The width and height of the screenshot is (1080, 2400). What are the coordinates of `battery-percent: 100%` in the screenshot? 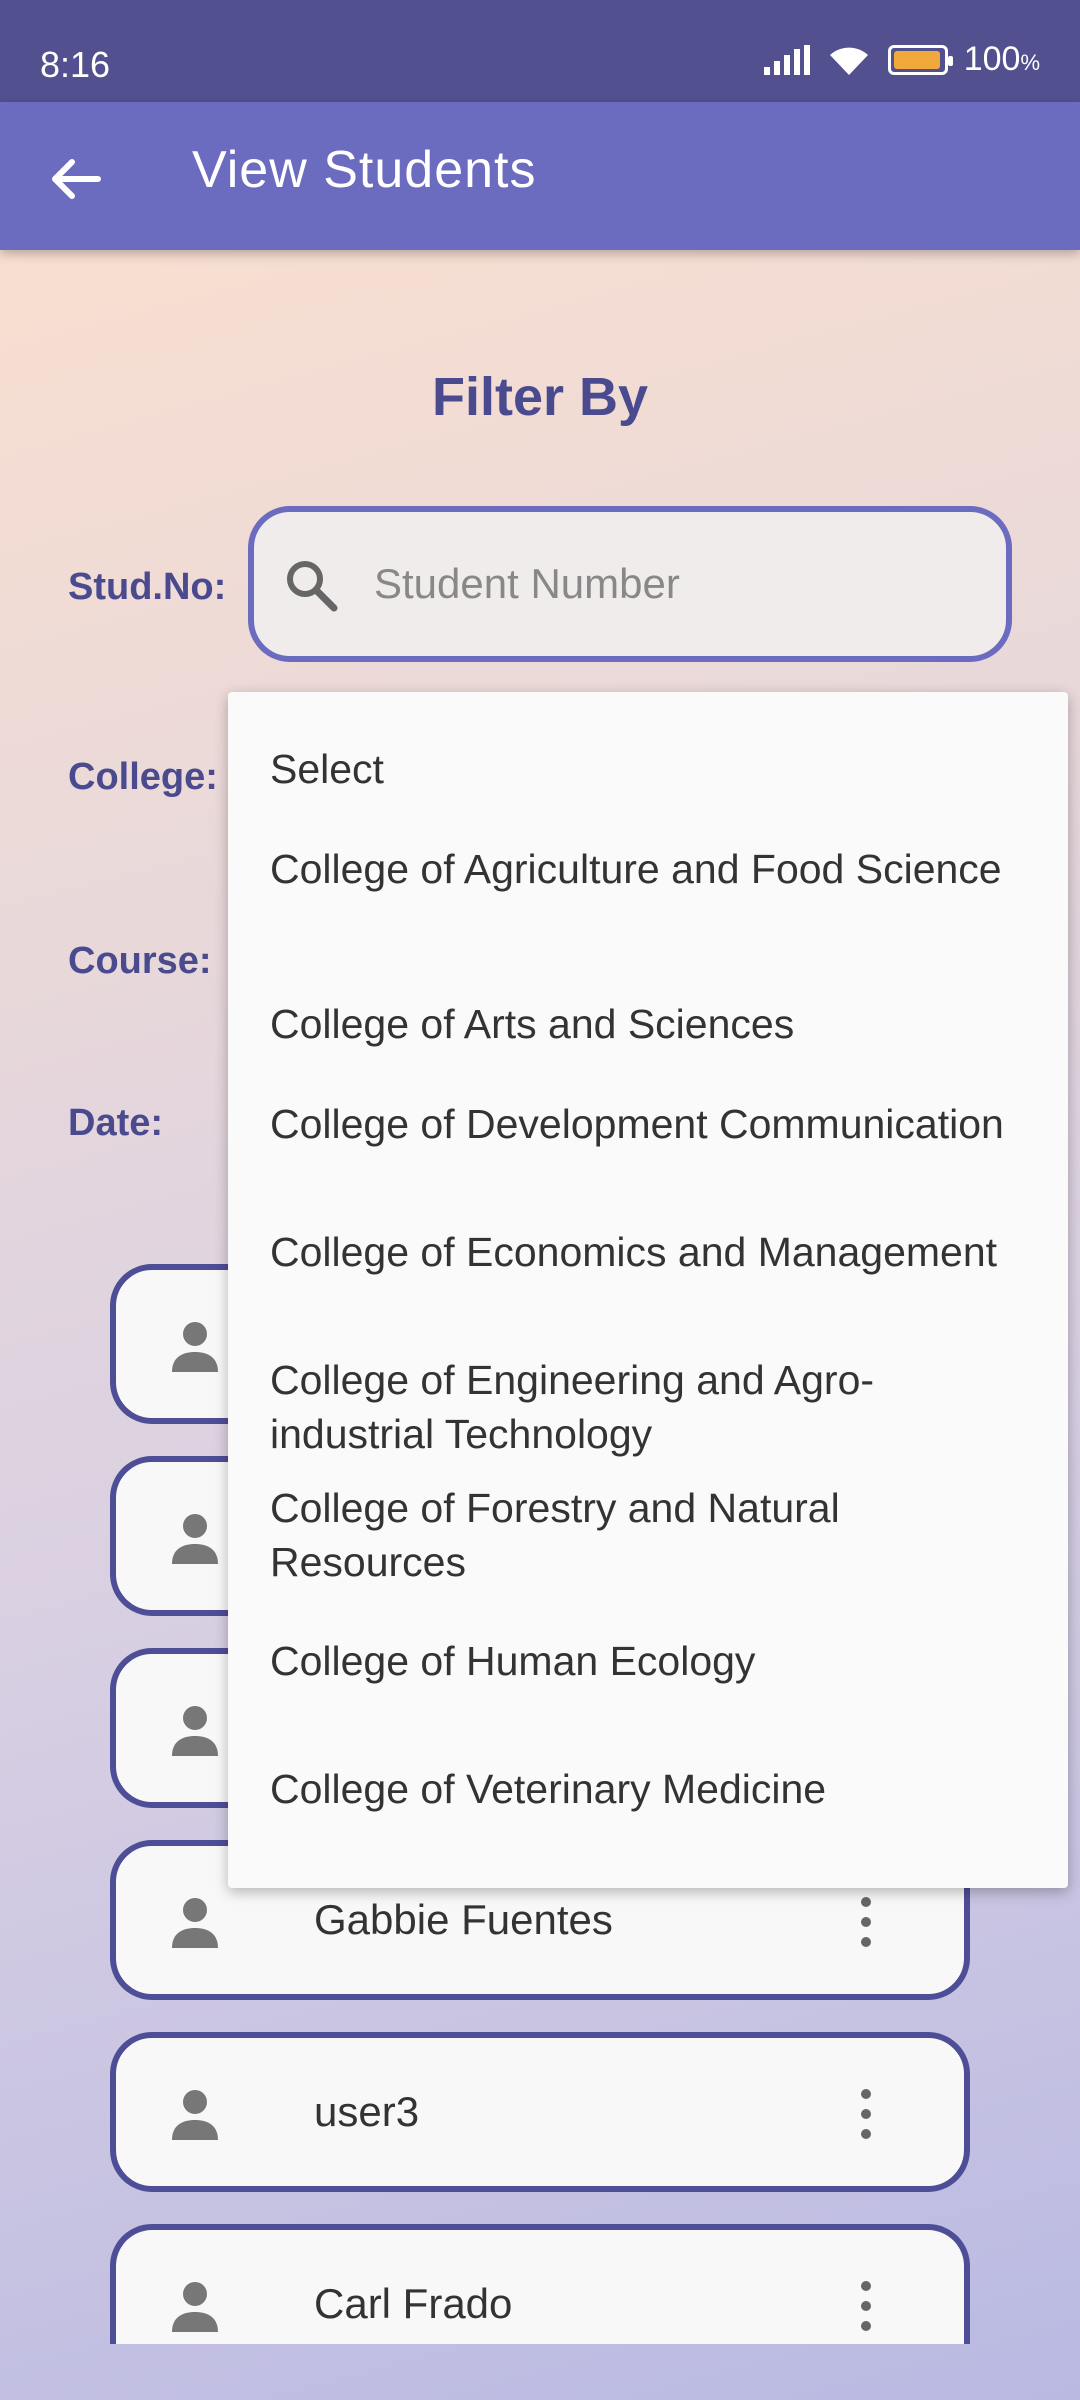 It's located at (1002, 59).